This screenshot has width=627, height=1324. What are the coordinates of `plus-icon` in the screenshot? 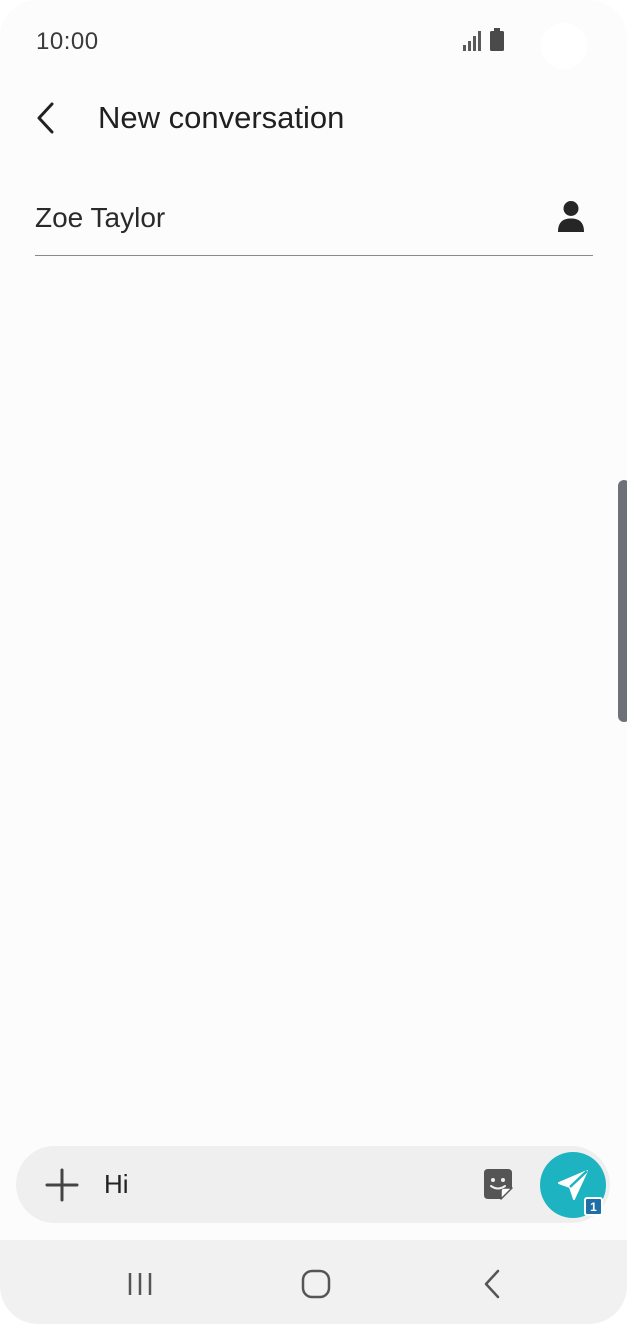 It's located at (62, 1185).